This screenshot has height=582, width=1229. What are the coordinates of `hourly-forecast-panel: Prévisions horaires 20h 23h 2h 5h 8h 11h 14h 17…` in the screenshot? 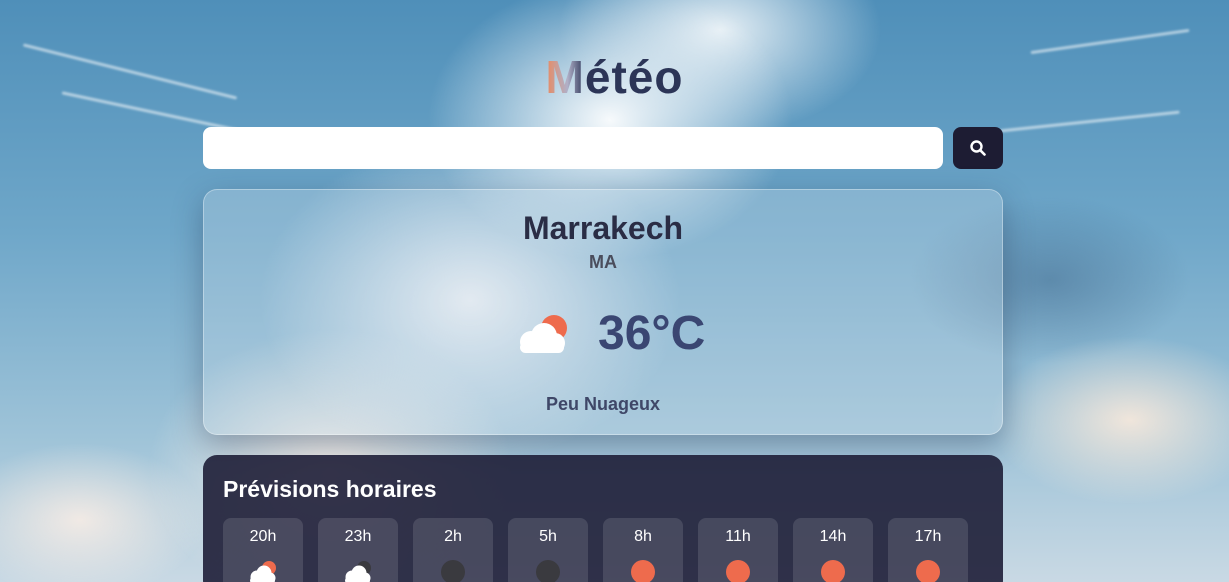 It's located at (603, 518).